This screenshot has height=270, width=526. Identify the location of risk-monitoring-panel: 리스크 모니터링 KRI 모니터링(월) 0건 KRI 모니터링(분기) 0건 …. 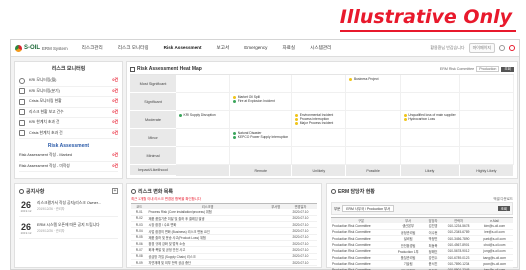
(68, 120).